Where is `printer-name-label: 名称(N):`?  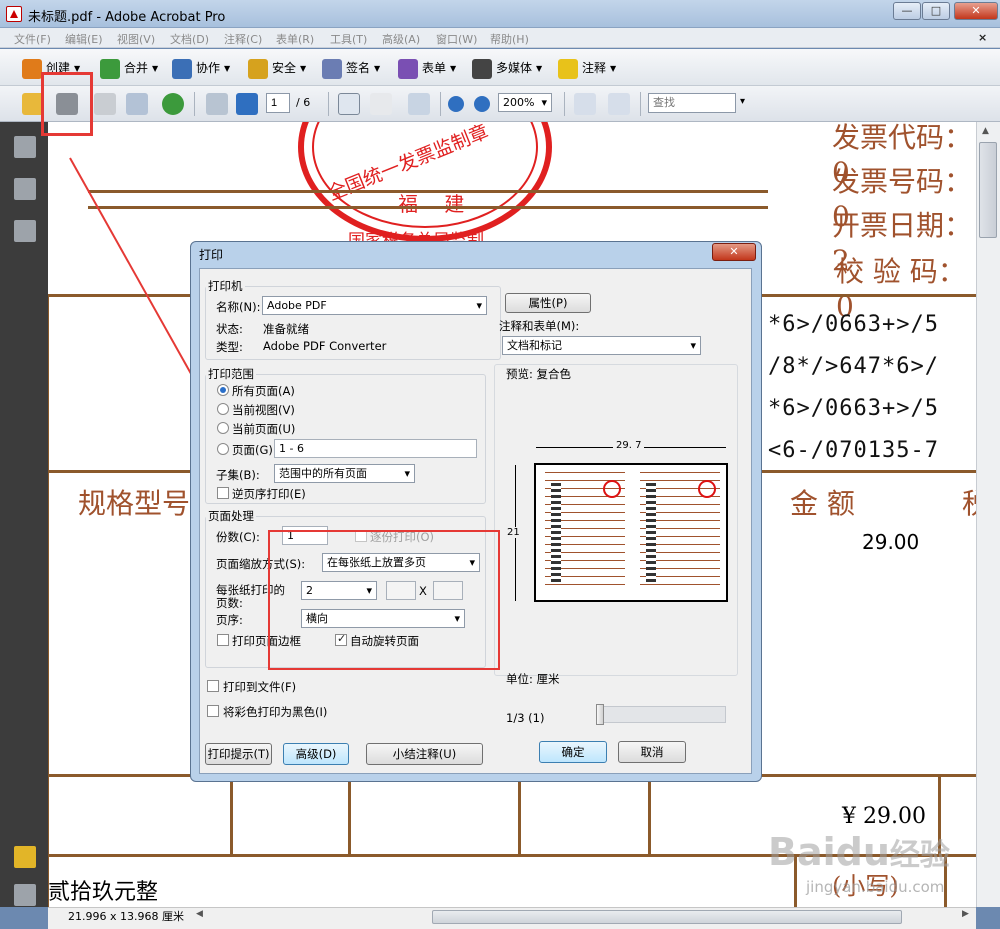 printer-name-label: 名称(N): is located at coordinates (238, 307).